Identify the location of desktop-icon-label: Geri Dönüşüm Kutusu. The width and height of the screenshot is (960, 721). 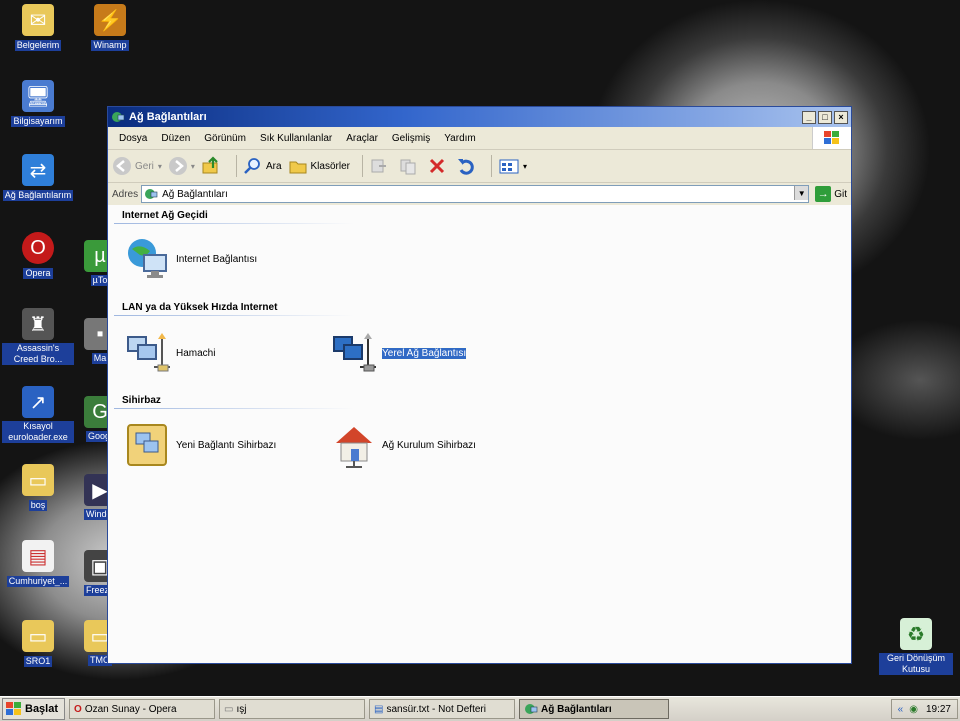
(916, 664).